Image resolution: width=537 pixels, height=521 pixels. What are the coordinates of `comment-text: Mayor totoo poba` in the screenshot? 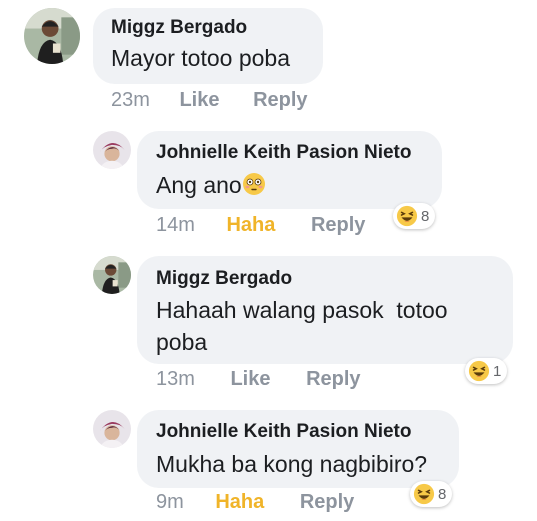 It's located at (201, 58).